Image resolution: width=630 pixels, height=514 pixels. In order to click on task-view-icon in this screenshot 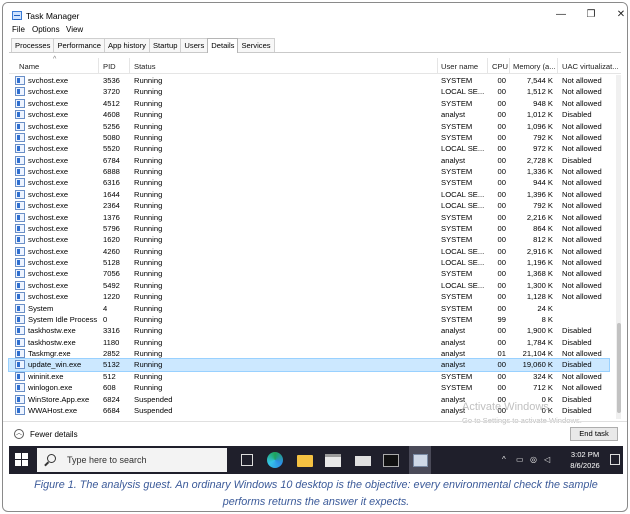, I will do `click(247, 460)`.